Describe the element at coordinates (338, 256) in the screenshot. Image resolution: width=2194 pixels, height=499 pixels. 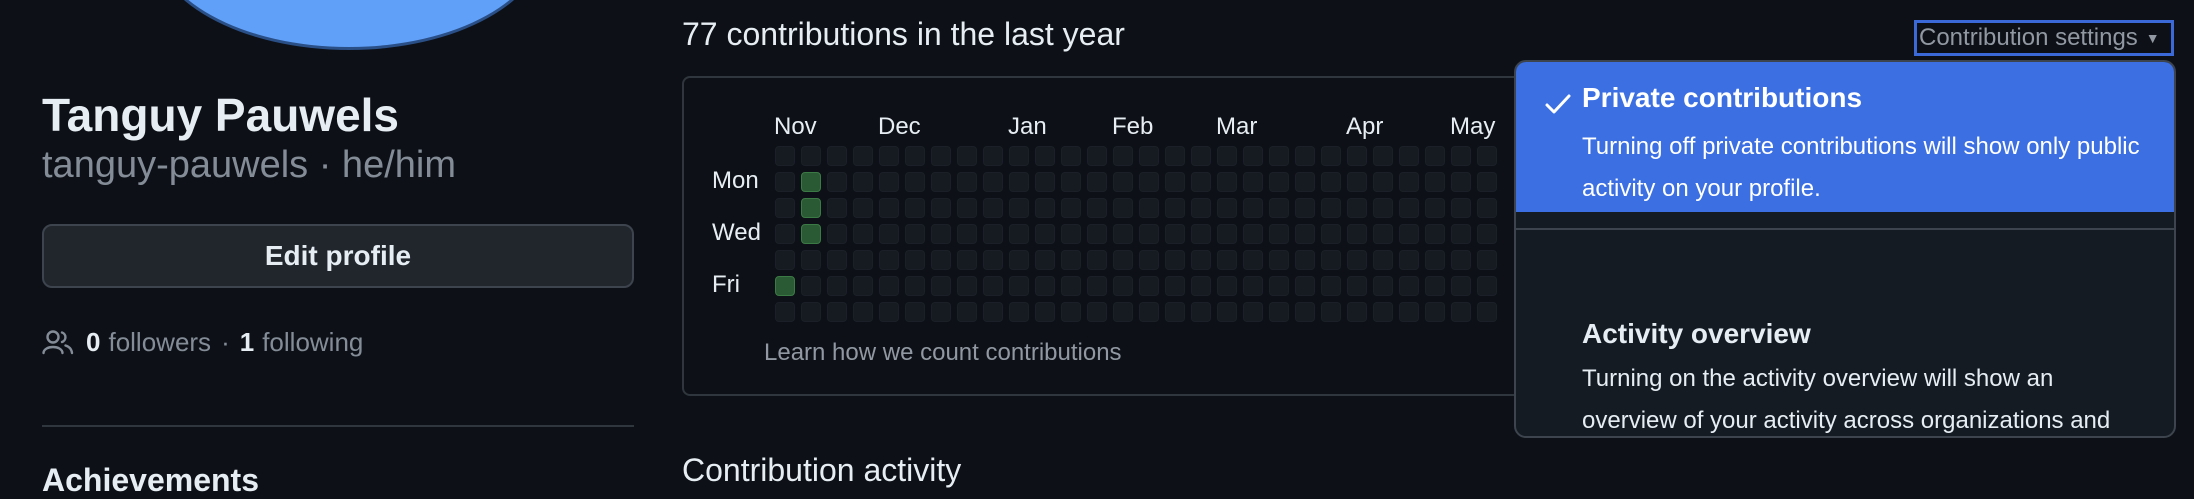
I see `edit-profile-button: Edit profile` at that location.